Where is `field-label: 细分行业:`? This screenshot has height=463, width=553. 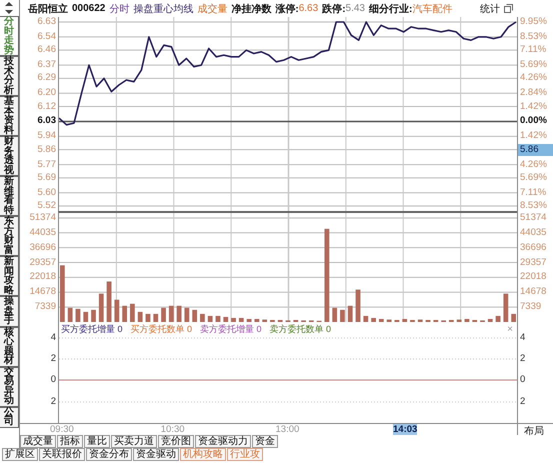 field-label: 细分行业: is located at coordinates (390, 9).